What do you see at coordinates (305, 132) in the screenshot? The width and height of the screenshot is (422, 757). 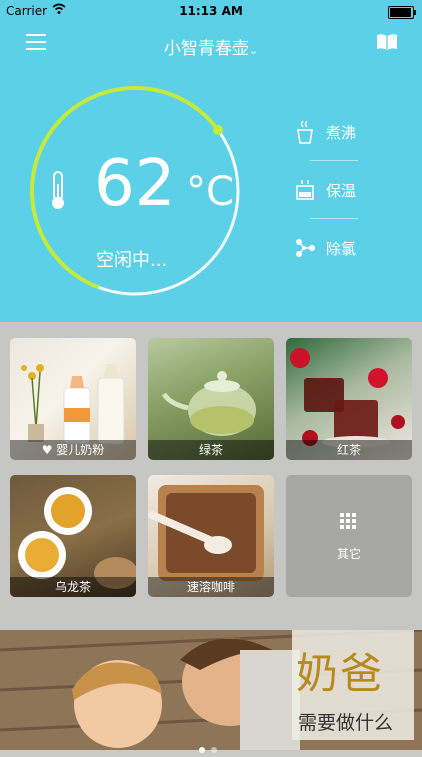 I see `boil-icon` at bounding box center [305, 132].